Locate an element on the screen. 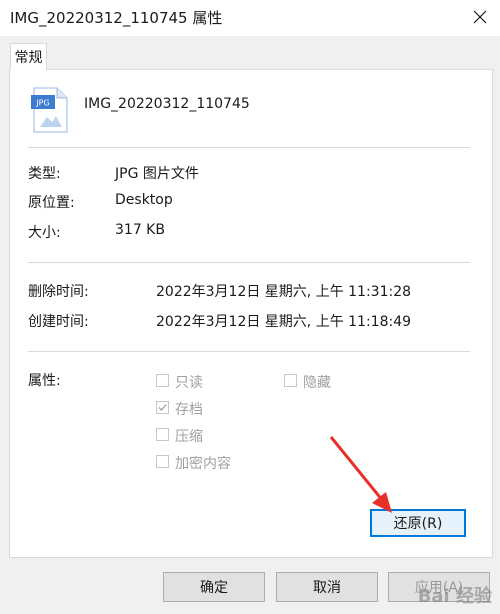 This screenshot has height=614, width=500. close-icon is located at coordinates (480, 17).